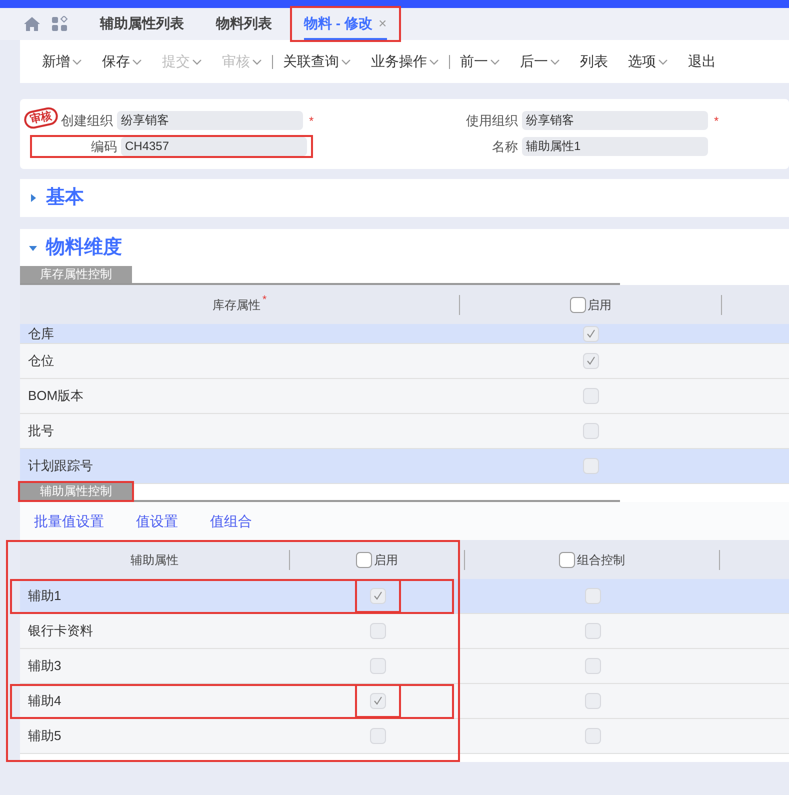 This screenshot has height=795, width=789. What do you see at coordinates (84, 248) in the screenshot?
I see `section-title: 物料维度` at bounding box center [84, 248].